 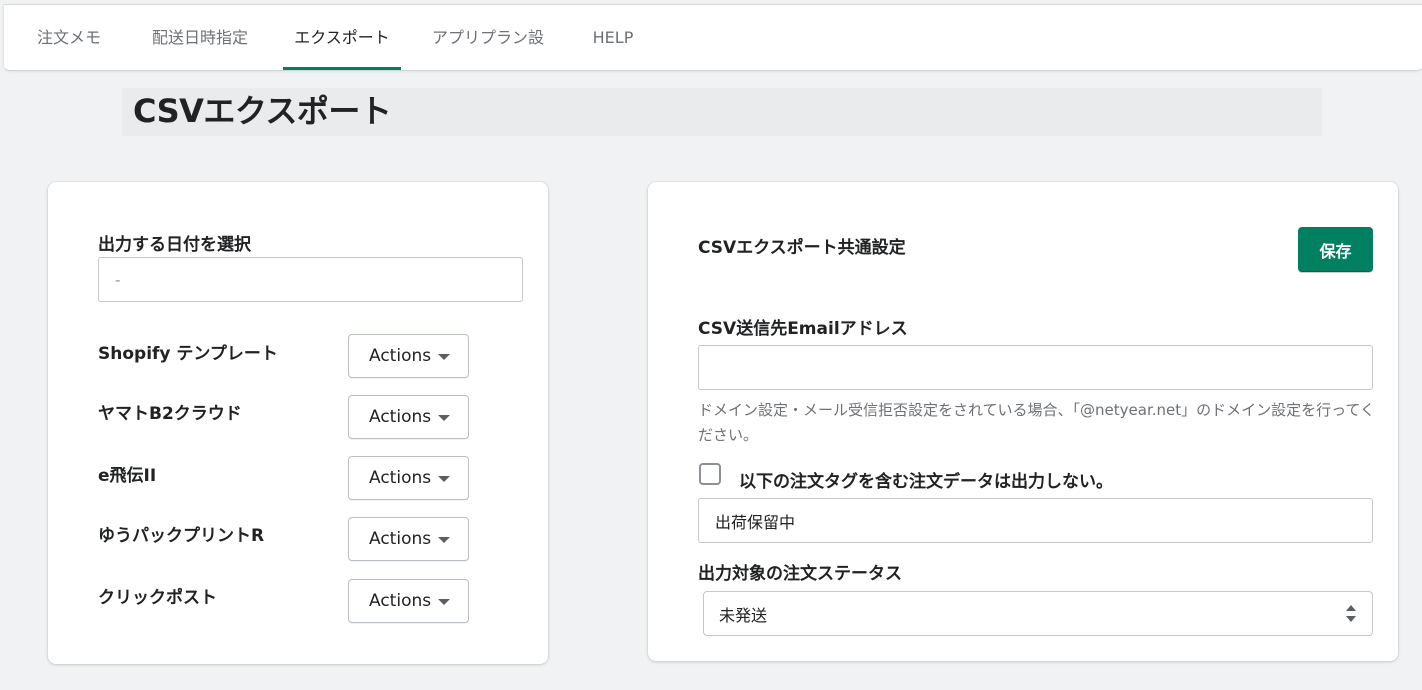 I want to click on actions-button-yamato-b2: Actions, so click(x=408, y=417).